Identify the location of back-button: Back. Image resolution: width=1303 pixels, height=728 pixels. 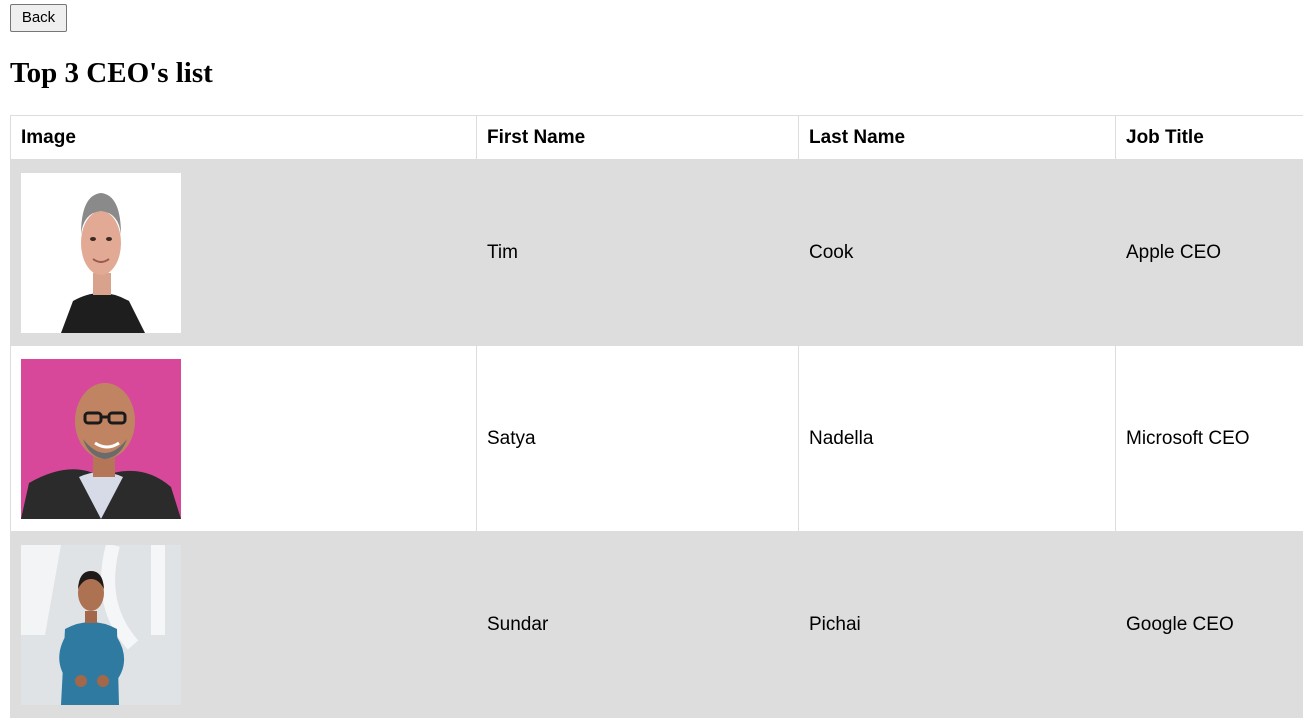
(38, 18).